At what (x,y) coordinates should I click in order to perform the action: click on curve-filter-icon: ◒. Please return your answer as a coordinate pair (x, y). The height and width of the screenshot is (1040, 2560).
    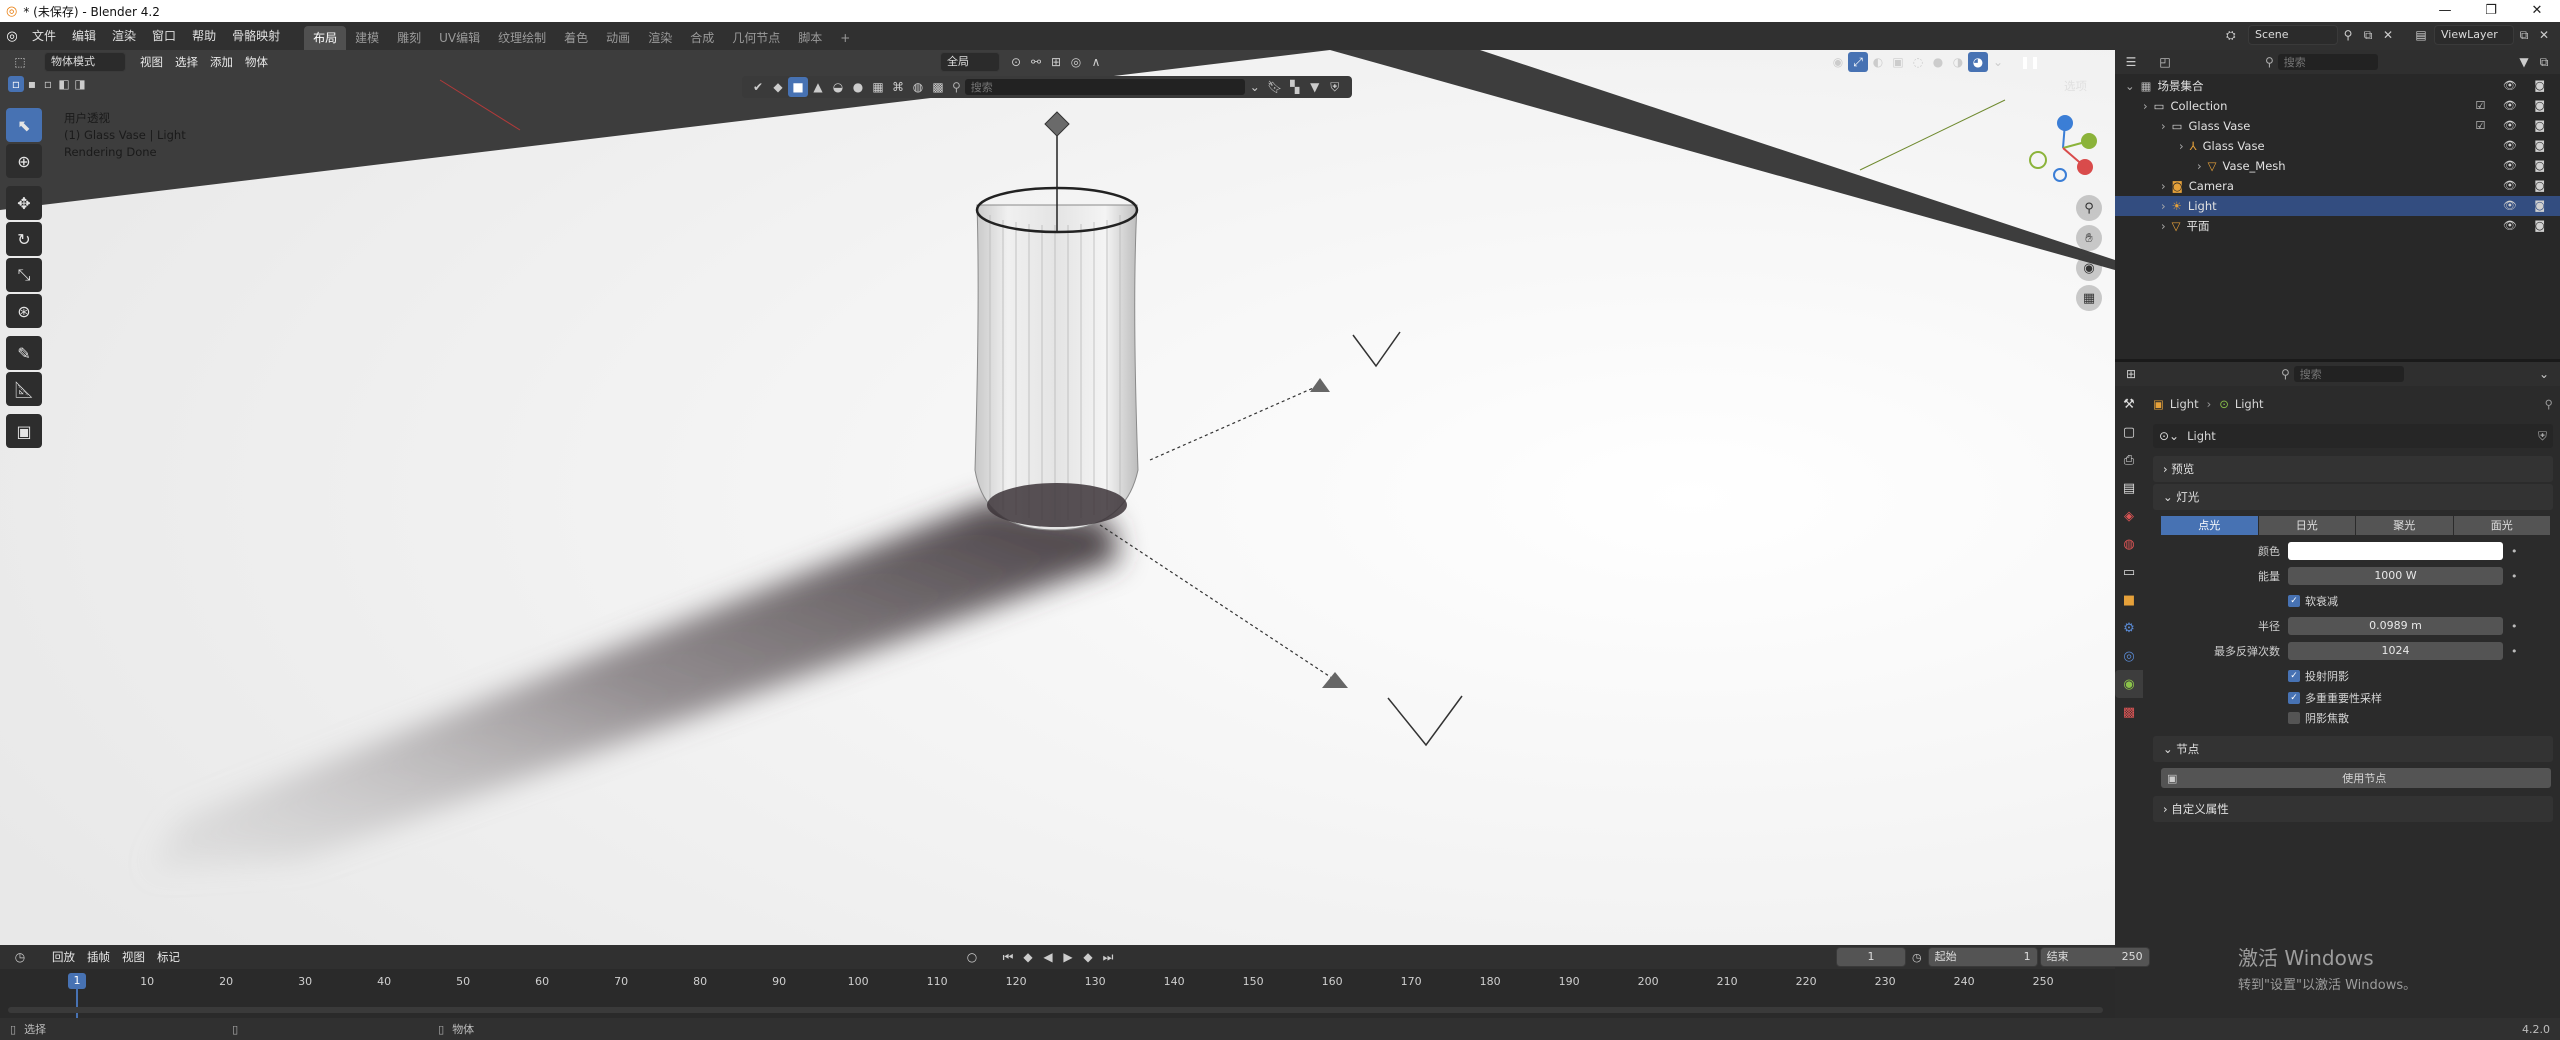
    Looking at the image, I should click on (838, 87).